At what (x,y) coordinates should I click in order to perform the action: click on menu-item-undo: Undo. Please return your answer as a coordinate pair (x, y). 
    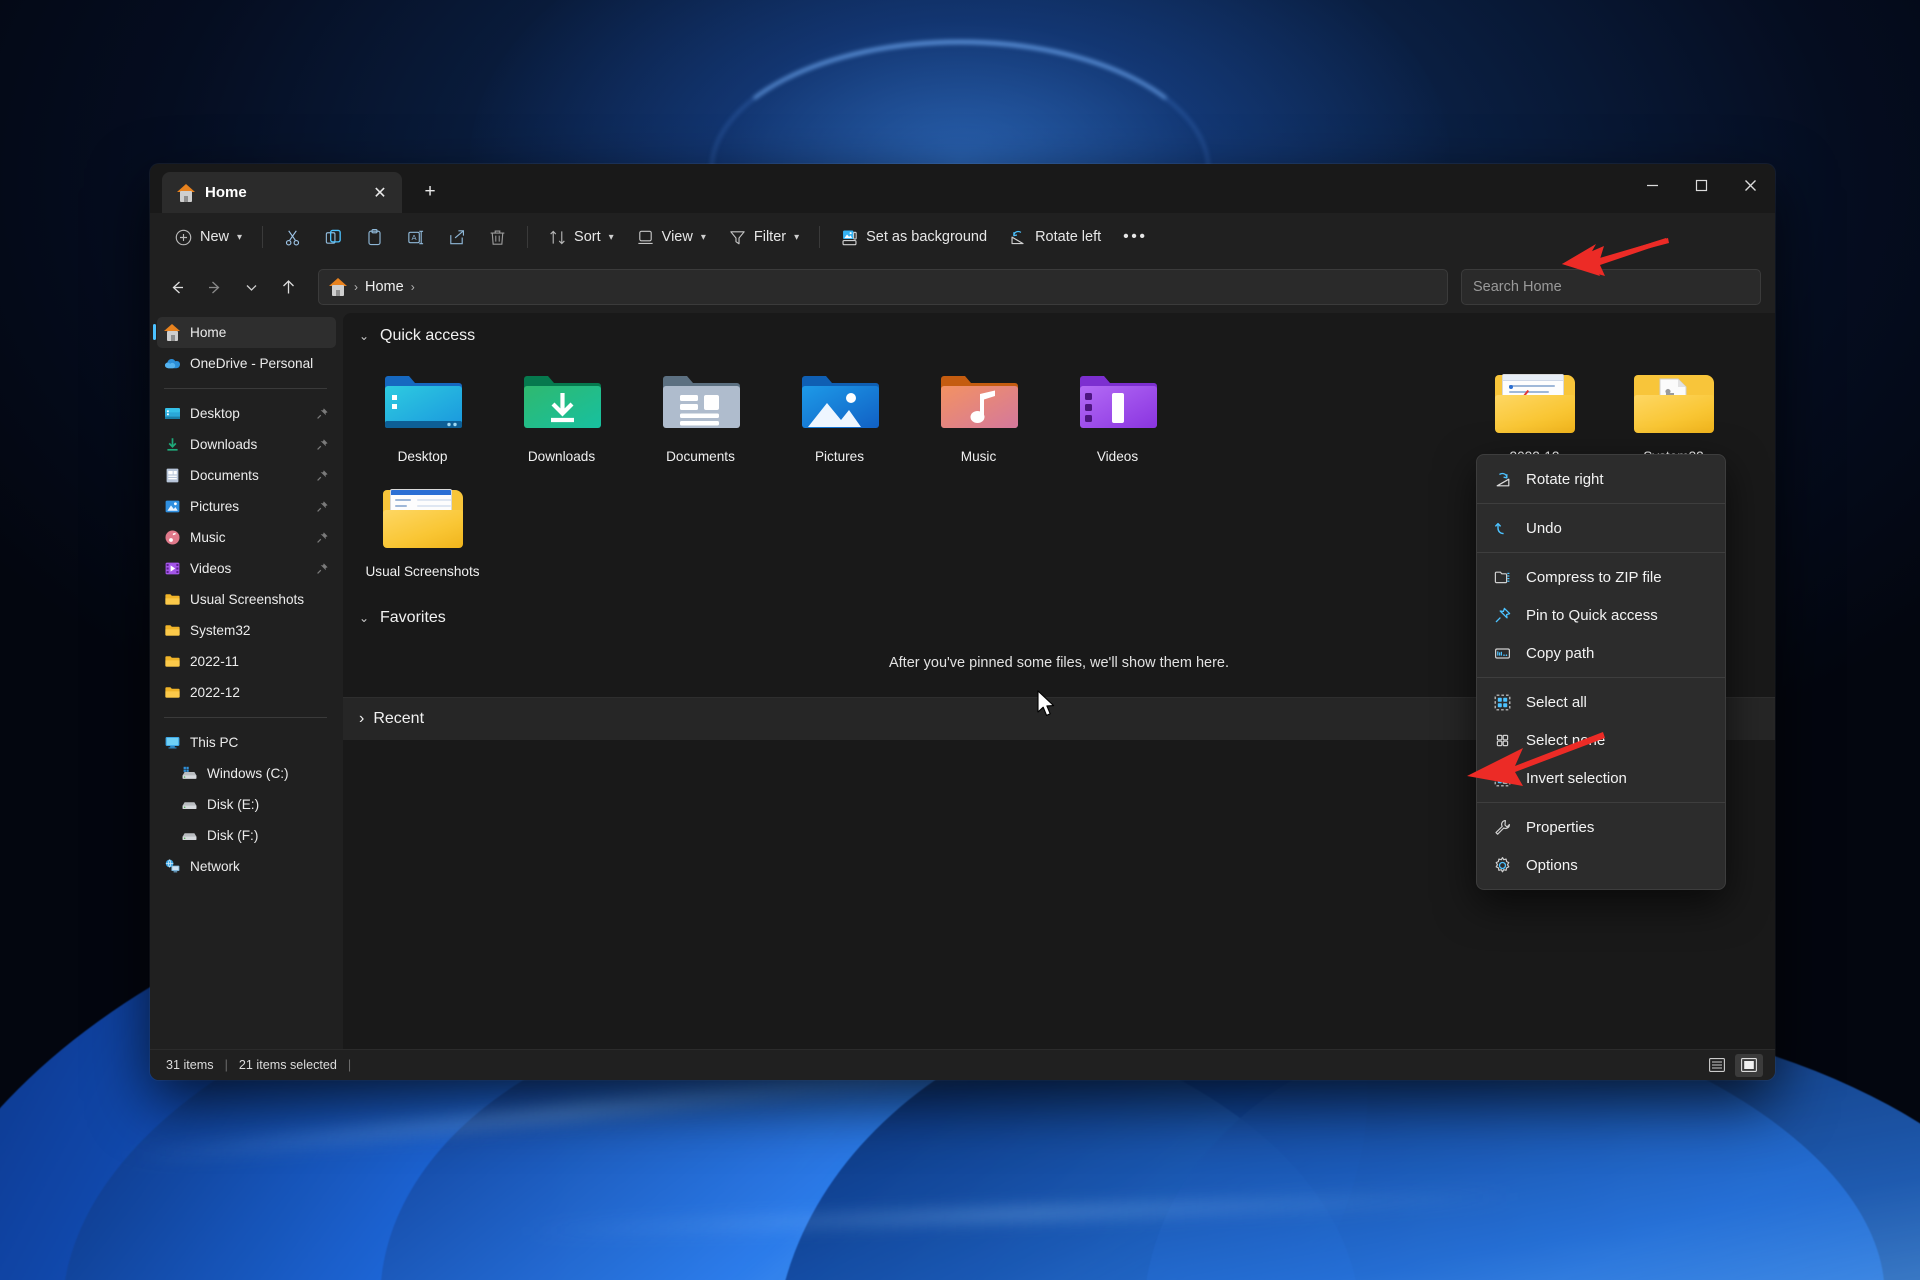
    Looking at the image, I should click on (1601, 528).